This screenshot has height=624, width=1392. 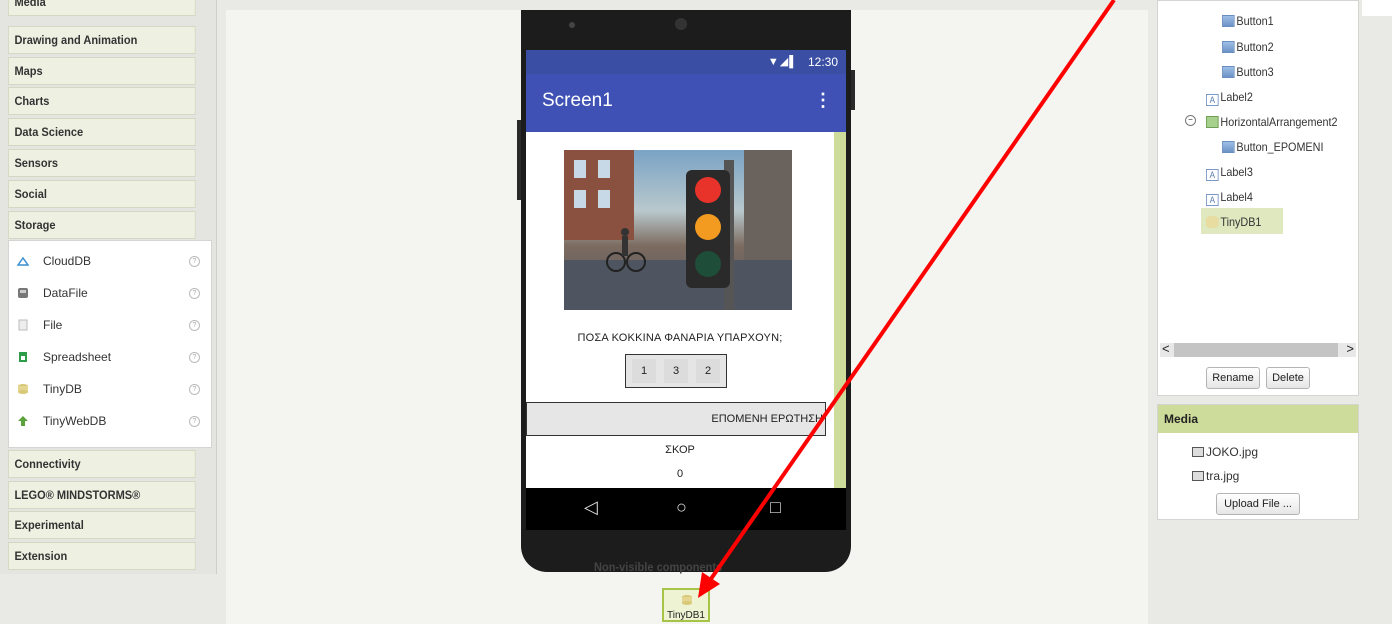 I want to click on category-storage: Storage, so click(x=102, y=225).